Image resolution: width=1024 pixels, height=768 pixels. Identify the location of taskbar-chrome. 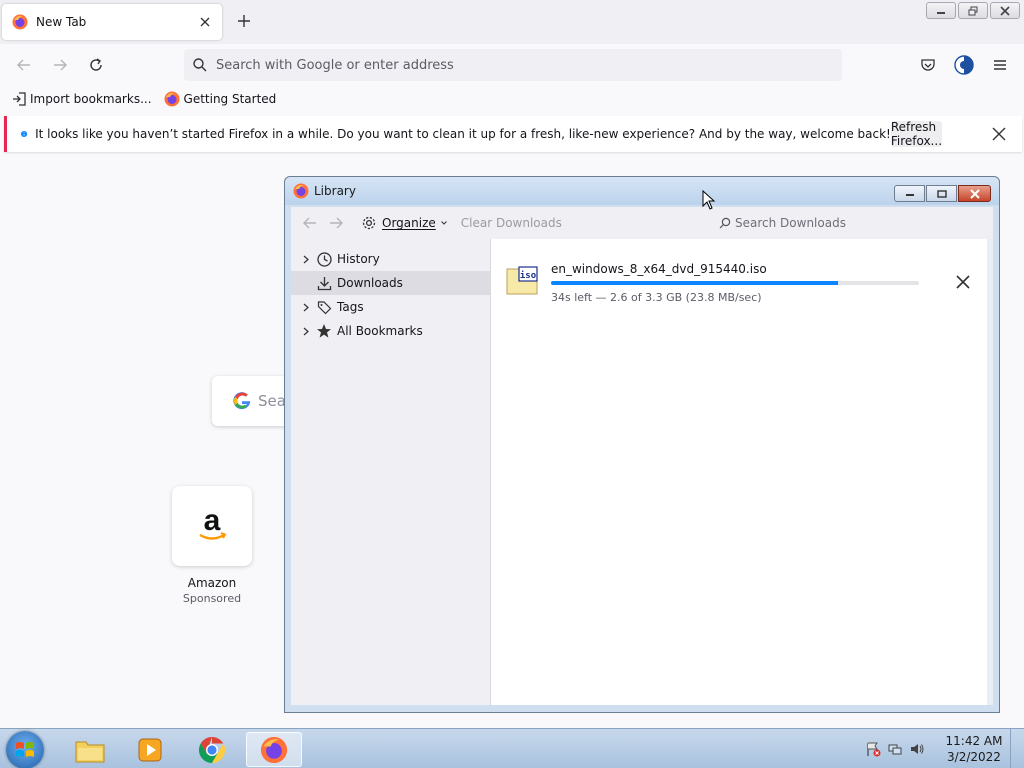
(212, 749).